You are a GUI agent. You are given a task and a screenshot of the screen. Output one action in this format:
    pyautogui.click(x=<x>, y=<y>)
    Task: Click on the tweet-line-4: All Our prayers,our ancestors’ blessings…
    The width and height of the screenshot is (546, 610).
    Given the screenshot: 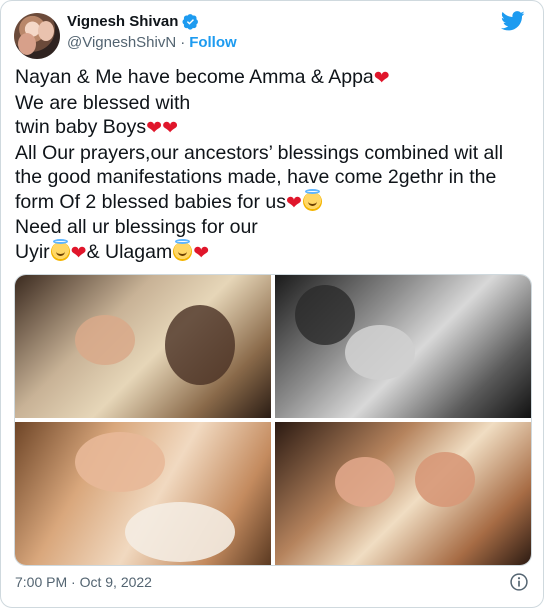 What is the action you would take?
    pyautogui.click(x=275, y=153)
    